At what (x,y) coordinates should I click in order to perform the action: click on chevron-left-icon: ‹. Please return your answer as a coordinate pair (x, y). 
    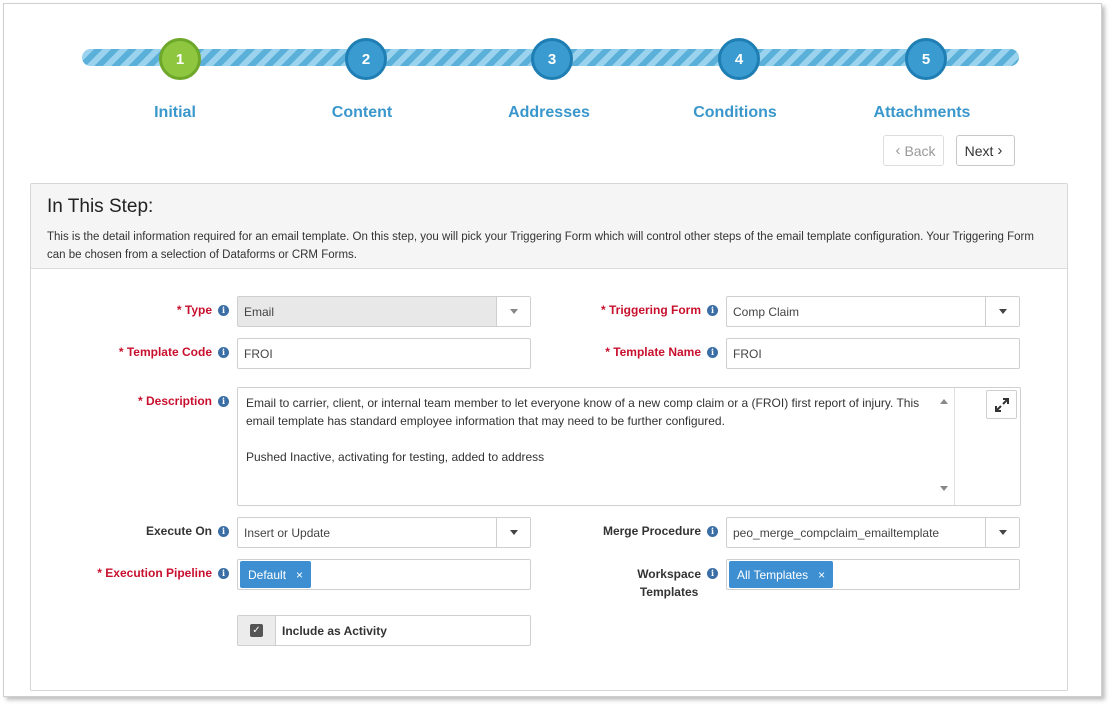
    Looking at the image, I should click on (898, 150).